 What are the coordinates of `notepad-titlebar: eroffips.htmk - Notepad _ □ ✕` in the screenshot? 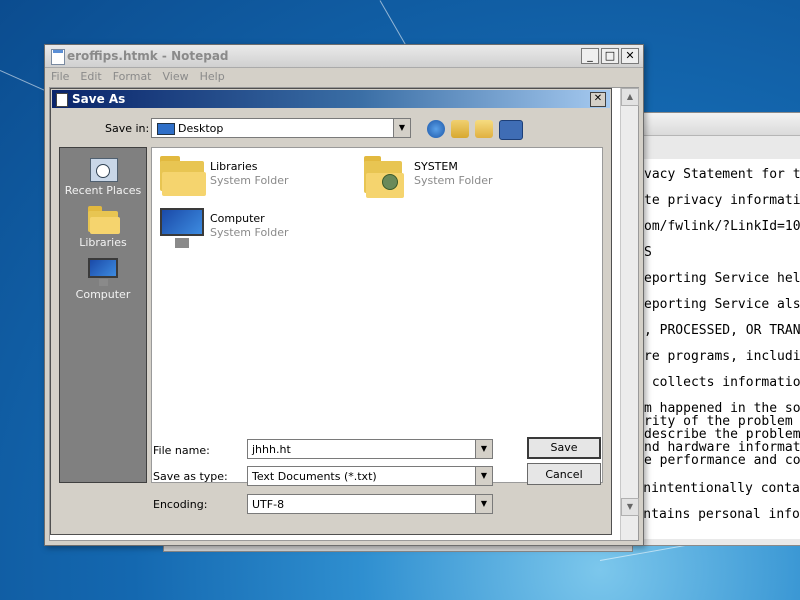 It's located at (344, 56).